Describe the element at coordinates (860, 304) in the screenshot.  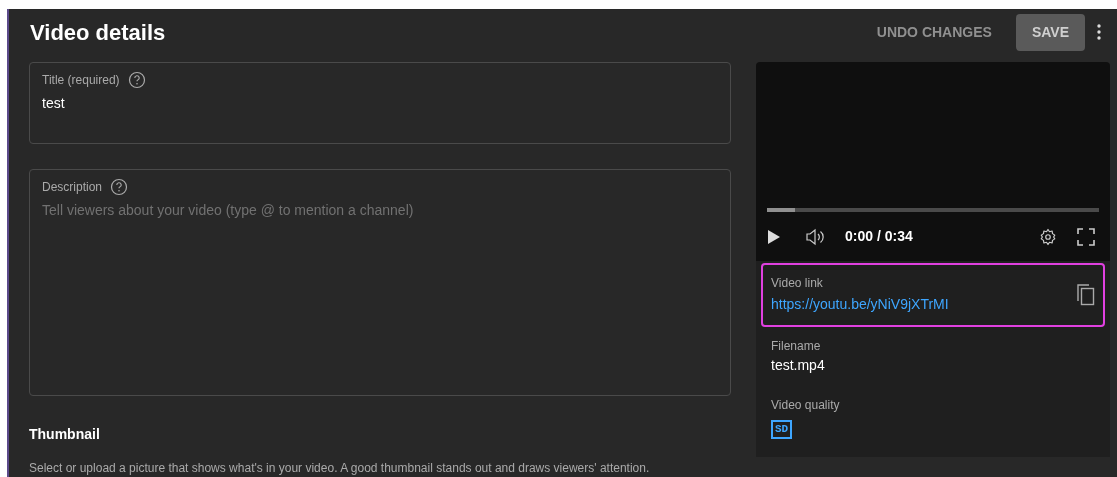
I see `video-link: https://youtu.be/yNiV9jXTrMI` at that location.